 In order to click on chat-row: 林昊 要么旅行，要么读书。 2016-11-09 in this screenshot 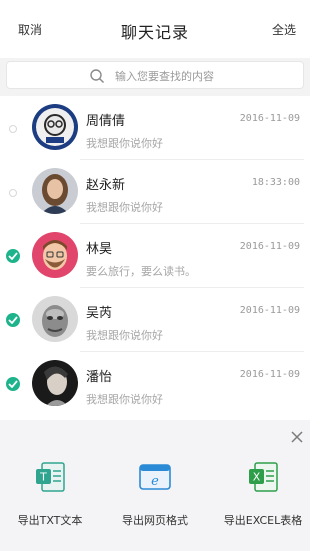, I will do `click(155, 256)`.